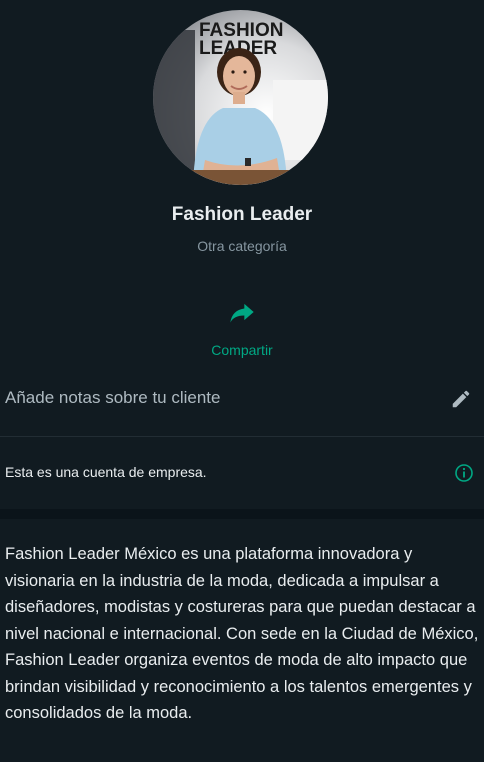 This screenshot has height=762, width=484. What do you see at coordinates (464, 473) in the screenshot?
I see `info-icon` at bounding box center [464, 473].